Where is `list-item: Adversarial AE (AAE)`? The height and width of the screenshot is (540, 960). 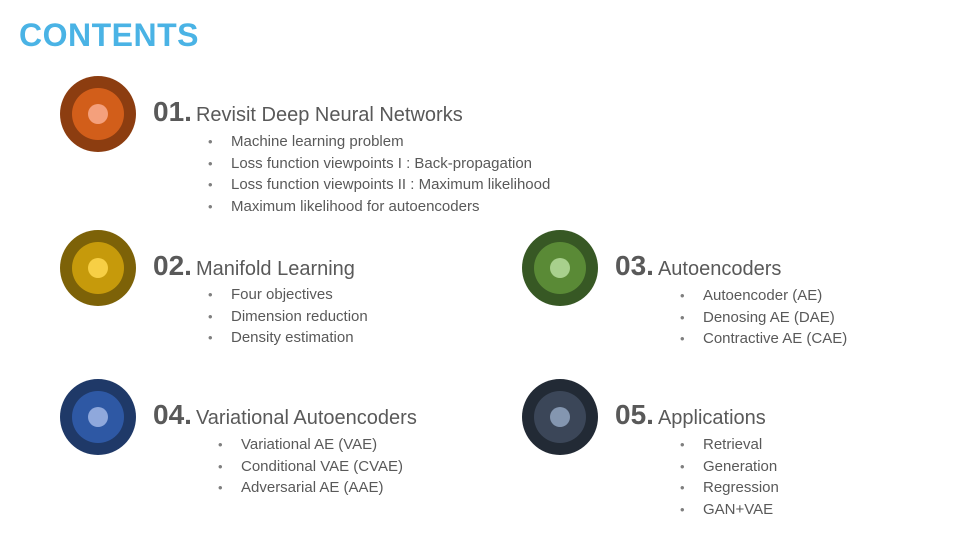 list-item: Adversarial AE (AAE) is located at coordinates (310, 488).